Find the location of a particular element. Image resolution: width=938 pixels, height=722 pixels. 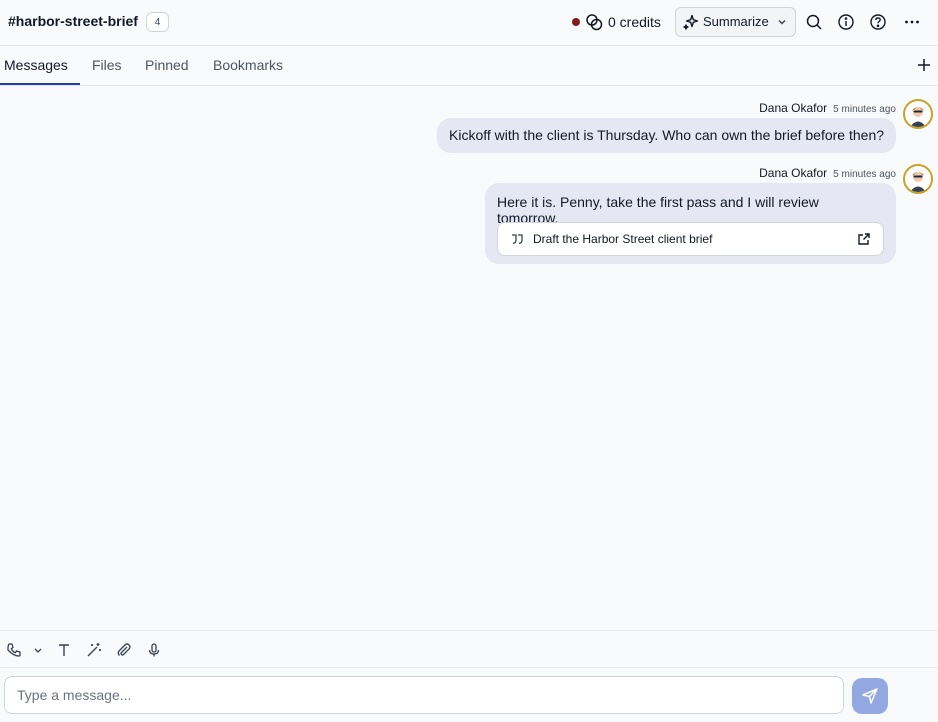

tab-files: Files is located at coordinates (107, 65).